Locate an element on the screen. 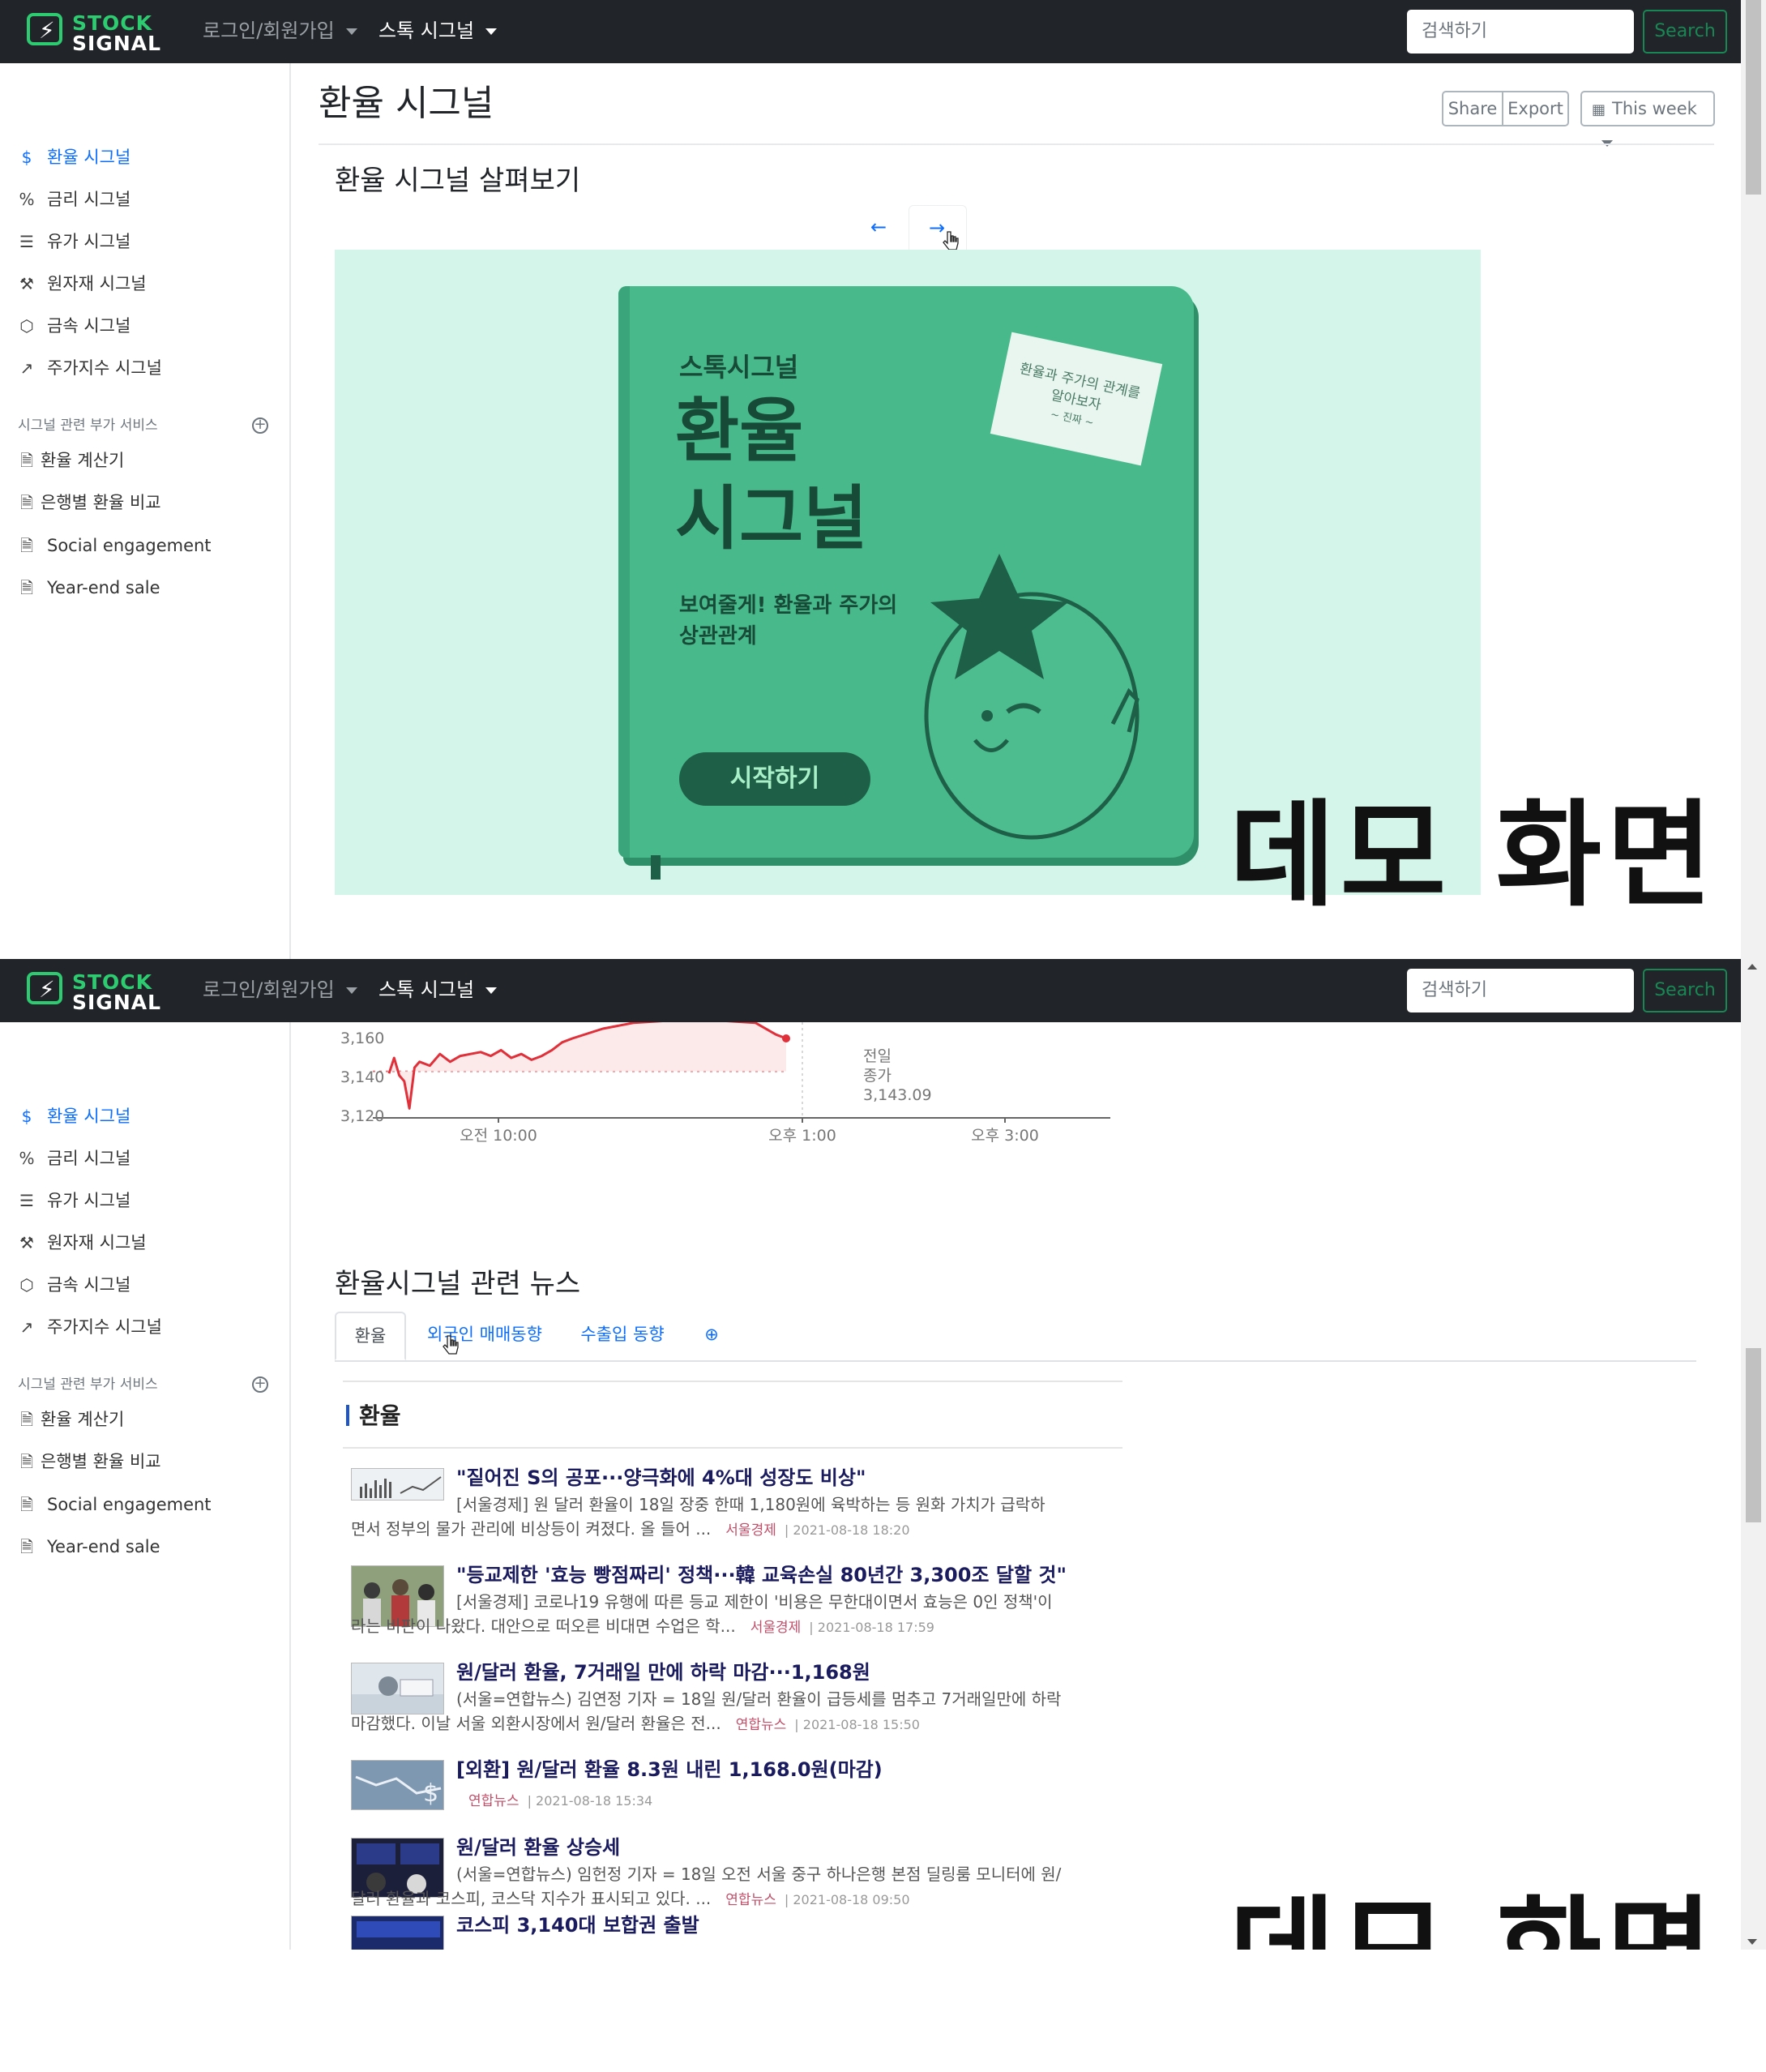 This screenshot has height=2072, width=1766. carousel-next-tab: → is located at coordinates (938, 228).